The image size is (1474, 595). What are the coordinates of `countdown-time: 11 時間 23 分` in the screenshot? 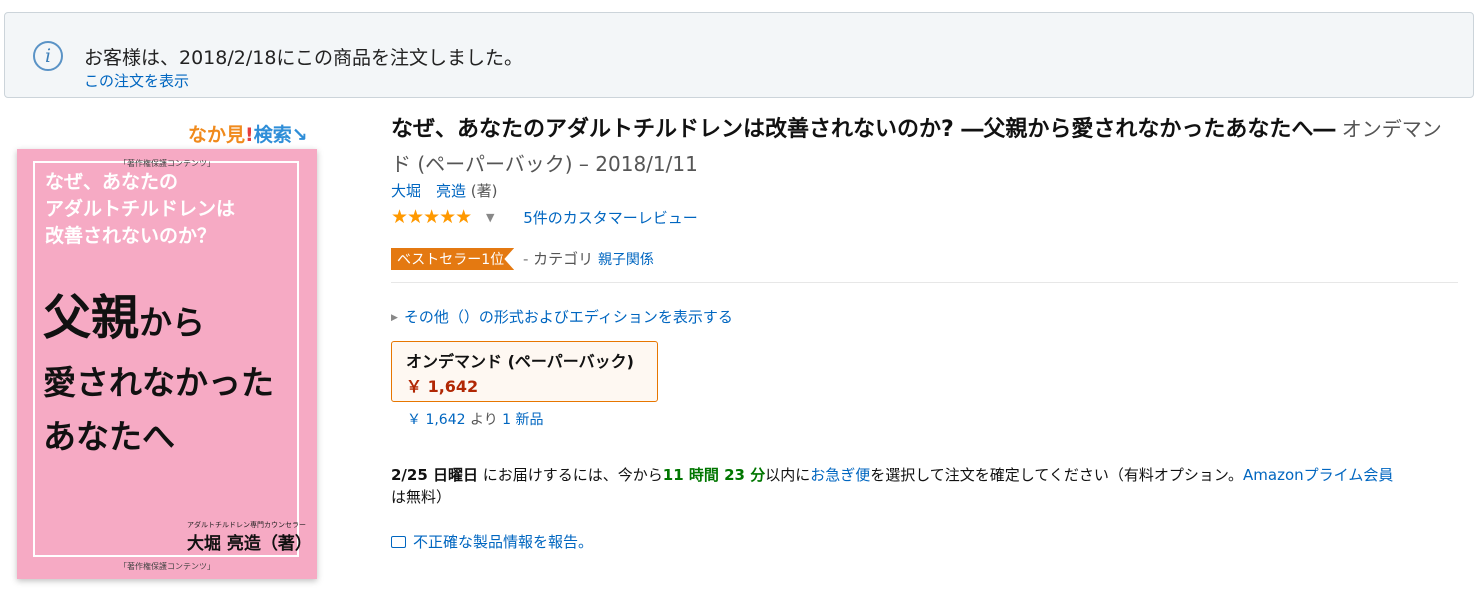 It's located at (714, 475).